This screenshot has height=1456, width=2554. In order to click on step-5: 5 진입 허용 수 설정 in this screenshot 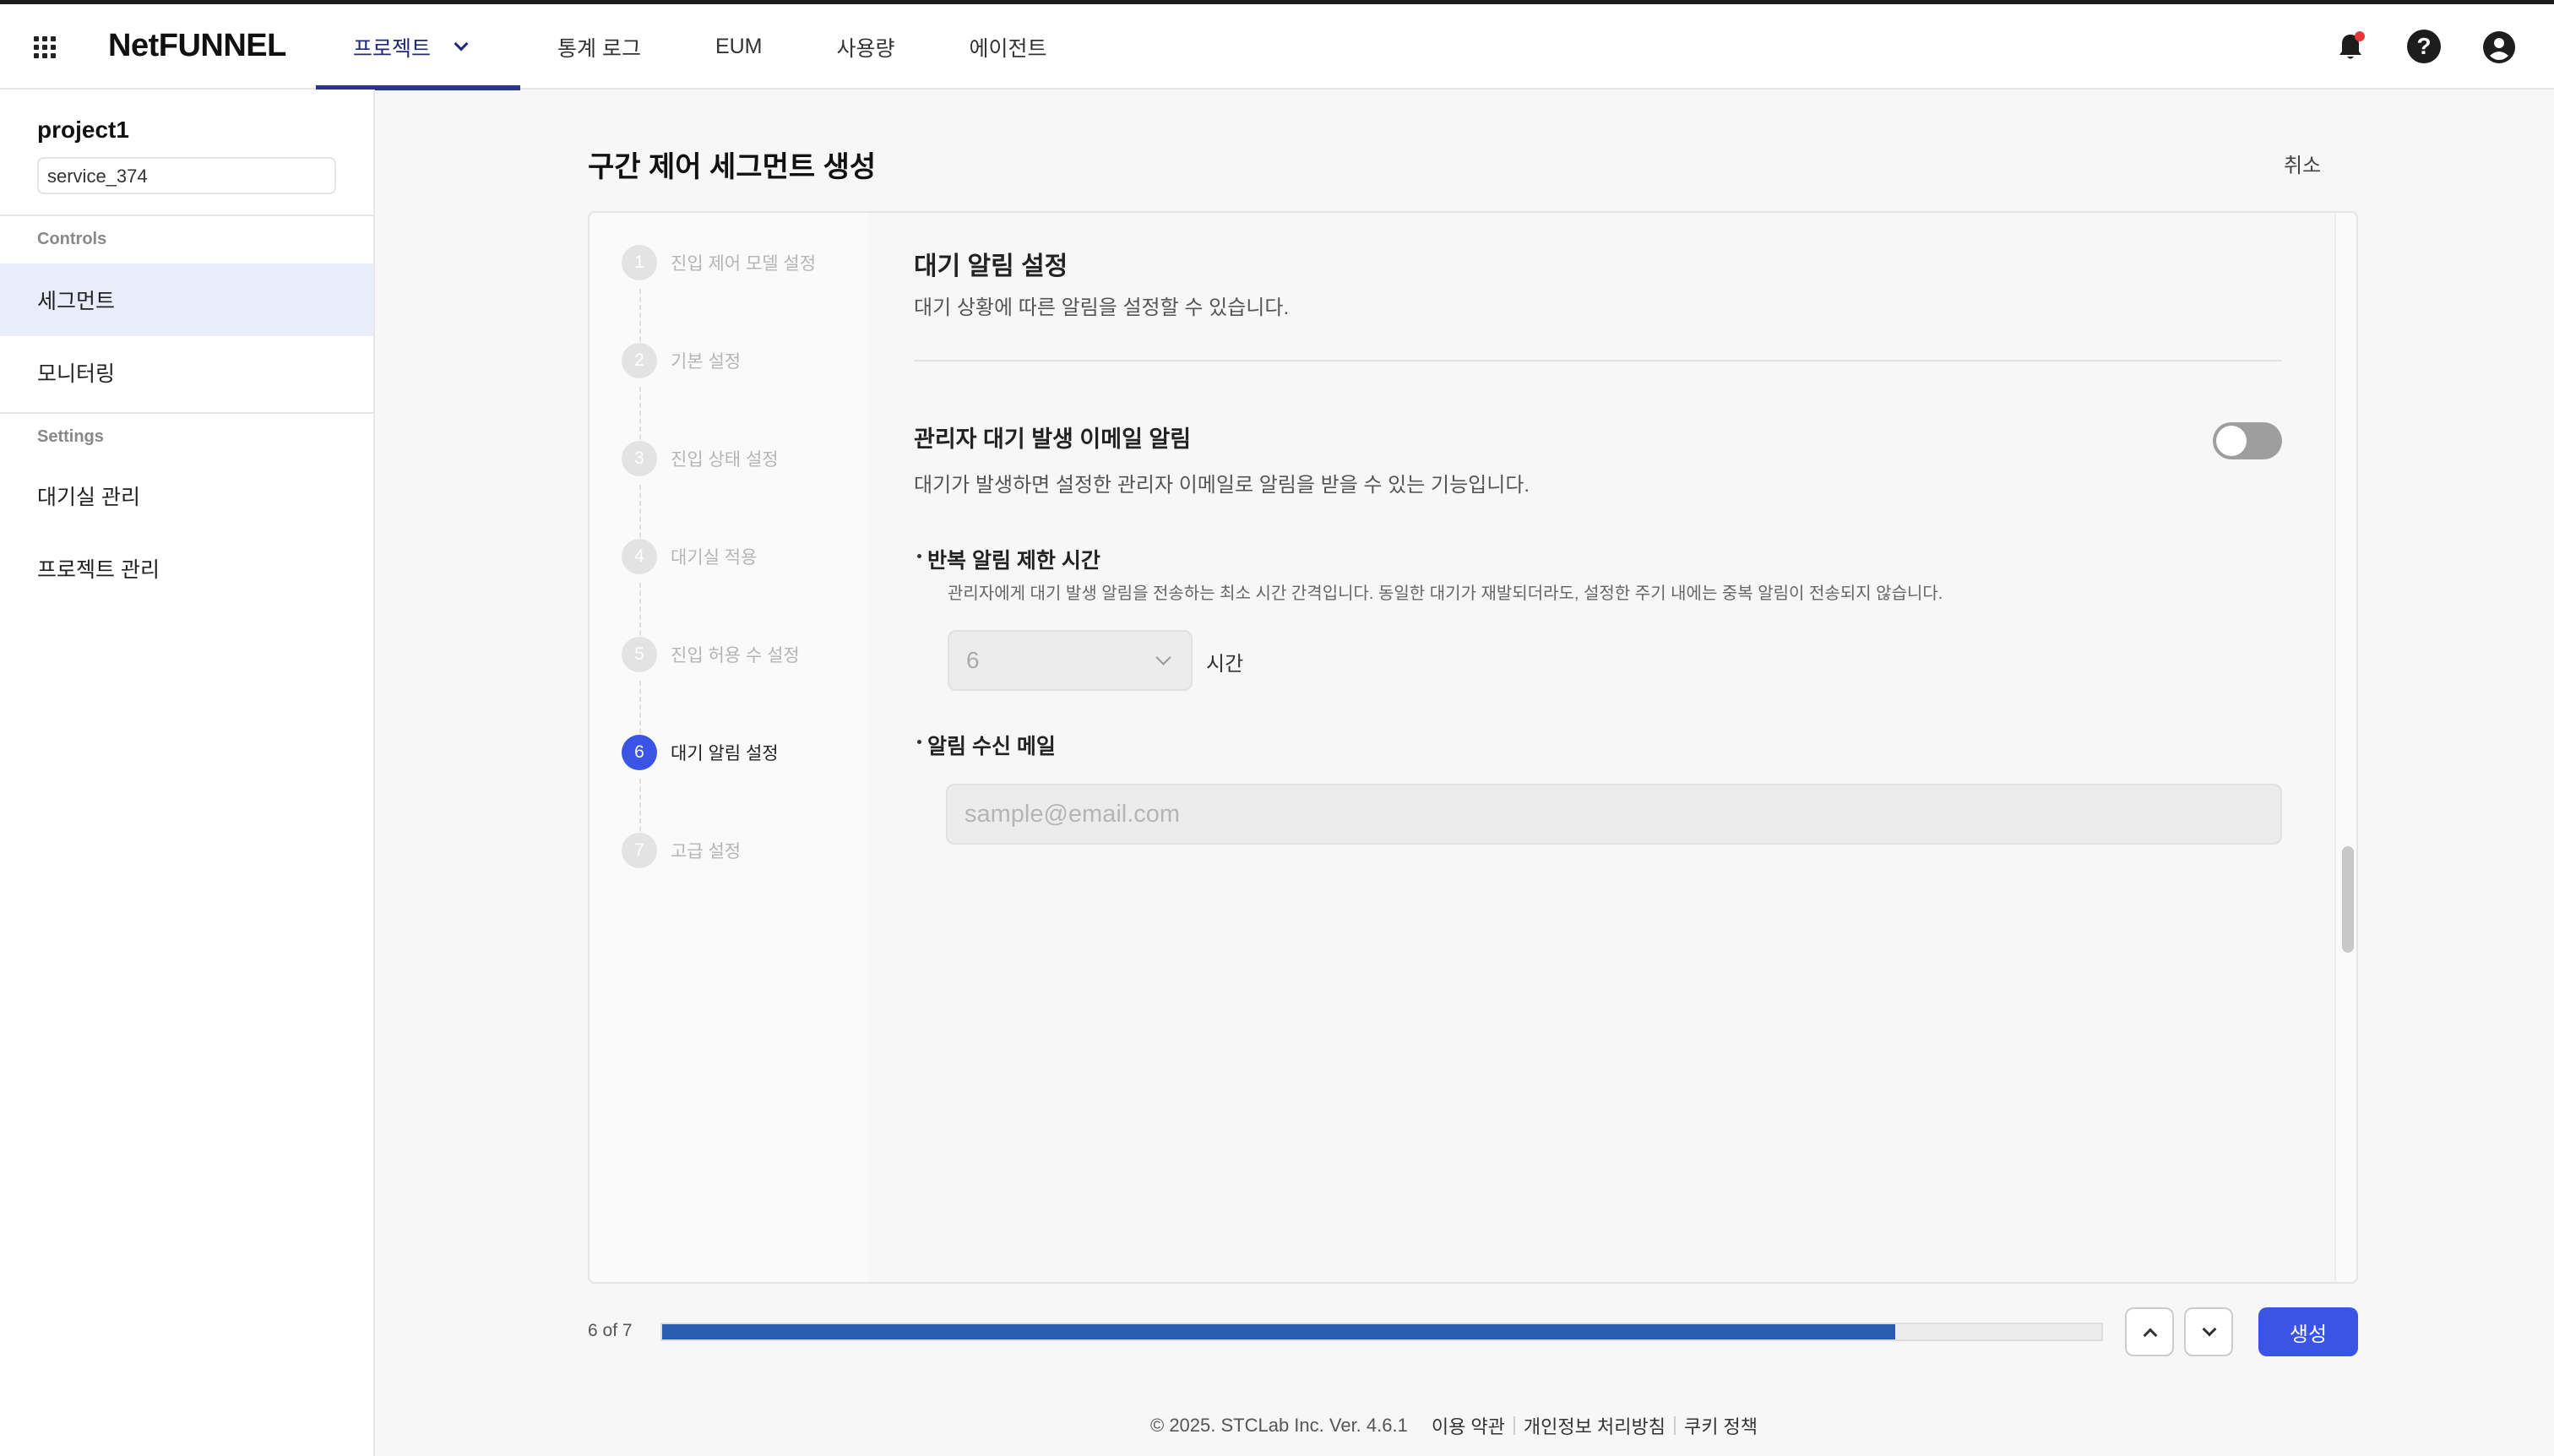, I will do `click(711, 654)`.